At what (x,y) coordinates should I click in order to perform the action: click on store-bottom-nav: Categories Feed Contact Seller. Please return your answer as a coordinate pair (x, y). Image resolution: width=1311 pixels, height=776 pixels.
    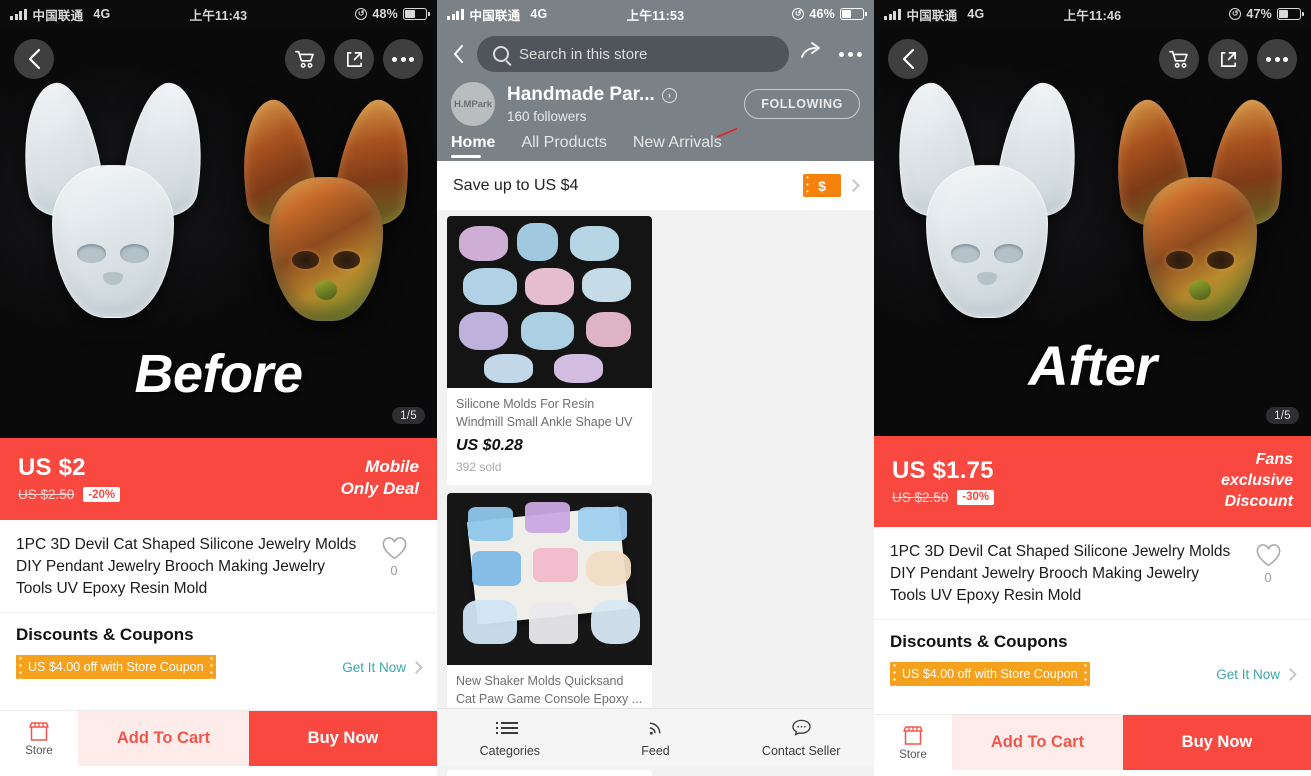
    Looking at the image, I should click on (655, 737).